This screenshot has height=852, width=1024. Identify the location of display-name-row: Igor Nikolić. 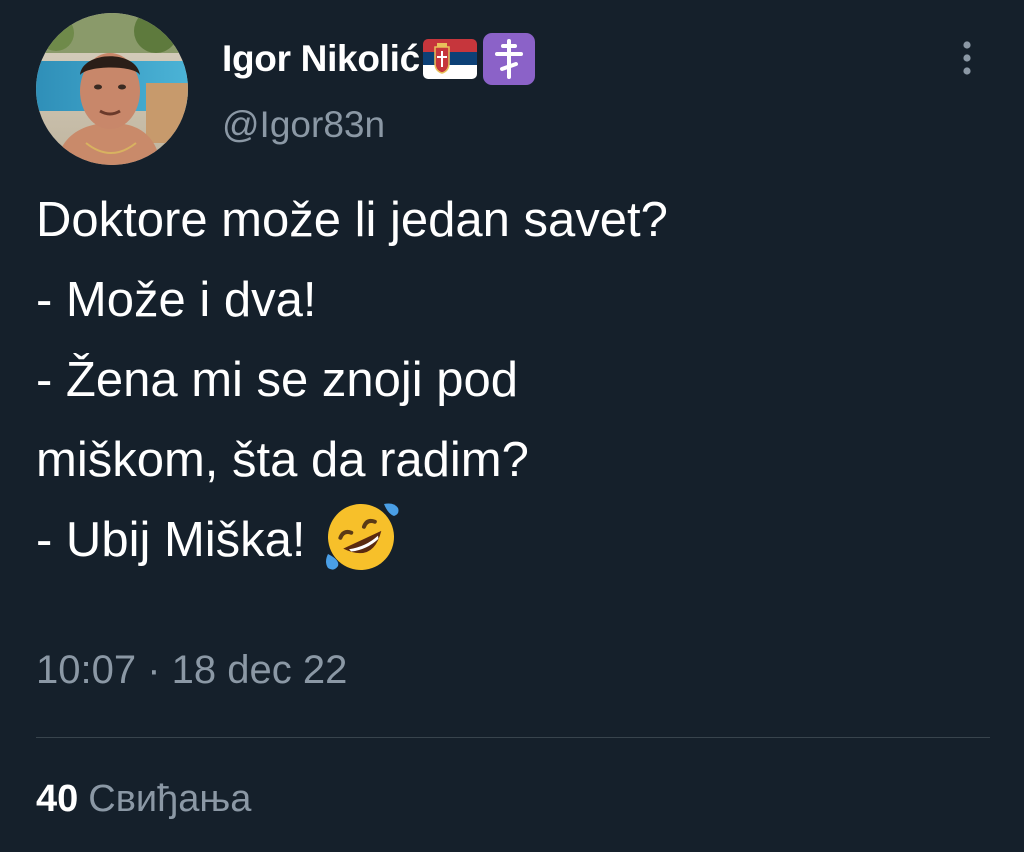
(378, 59).